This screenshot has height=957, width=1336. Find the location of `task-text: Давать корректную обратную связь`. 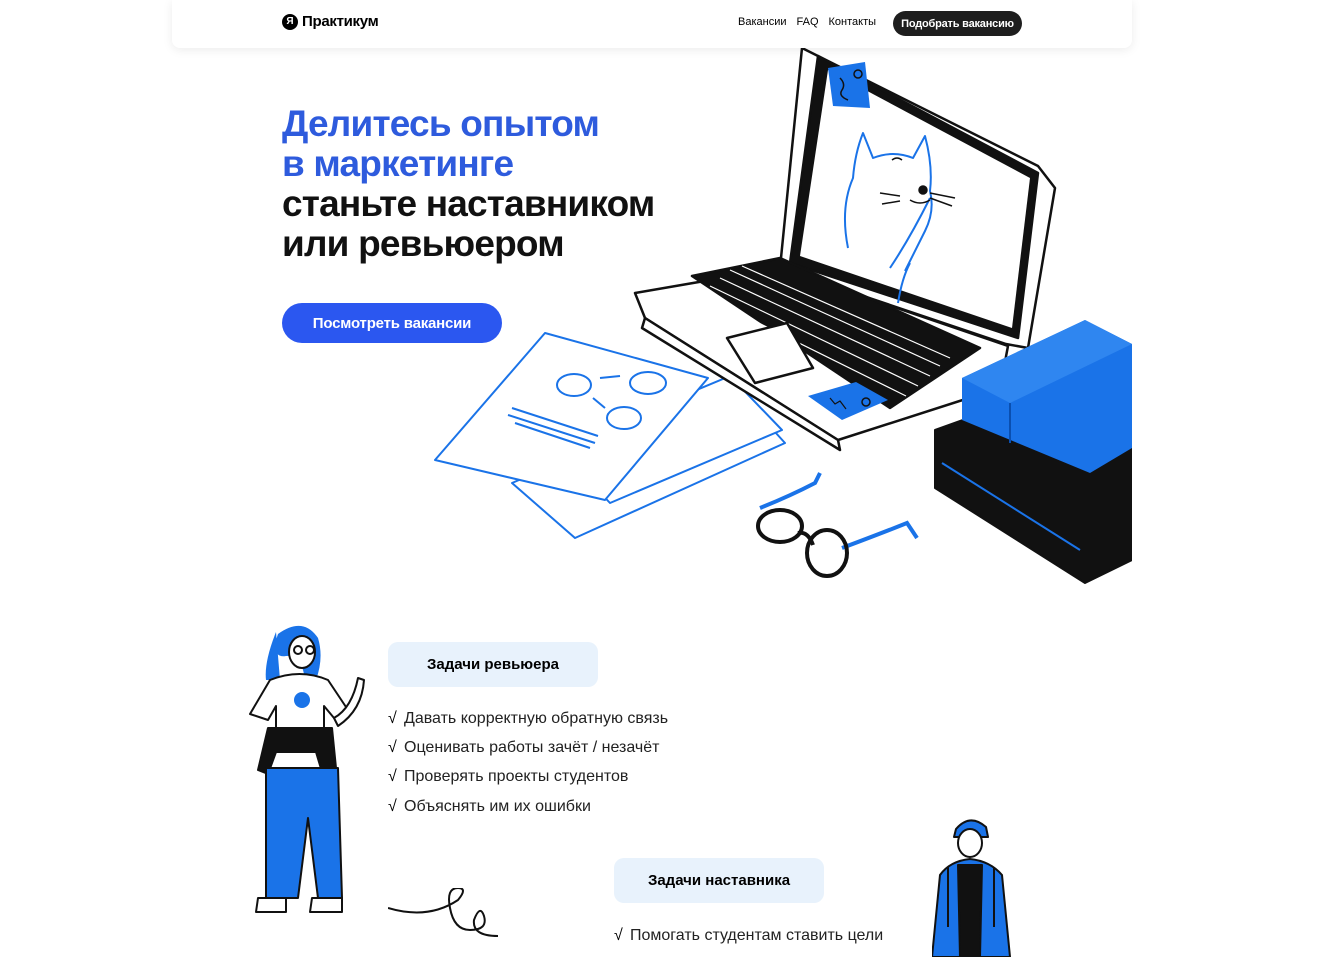

task-text: Давать корректную обратную связь is located at coordinates (536, 718).